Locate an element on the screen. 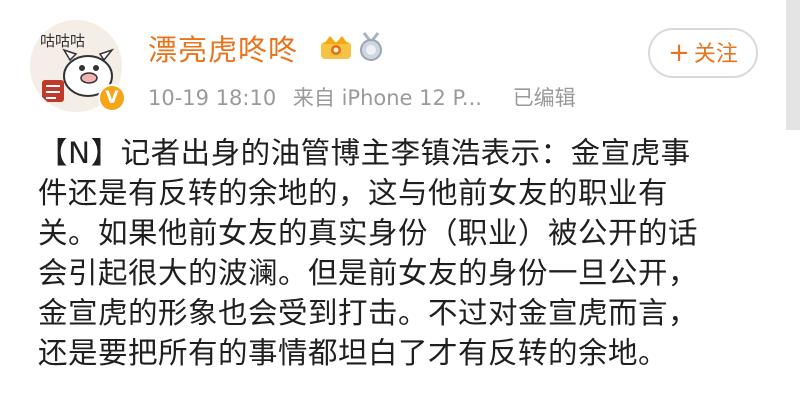 This screenshot has height=415, width=800. post-meta: 10-19 18:10 来自 iPhone 12 P... 已编辑 is located at coordinates (367, 97).